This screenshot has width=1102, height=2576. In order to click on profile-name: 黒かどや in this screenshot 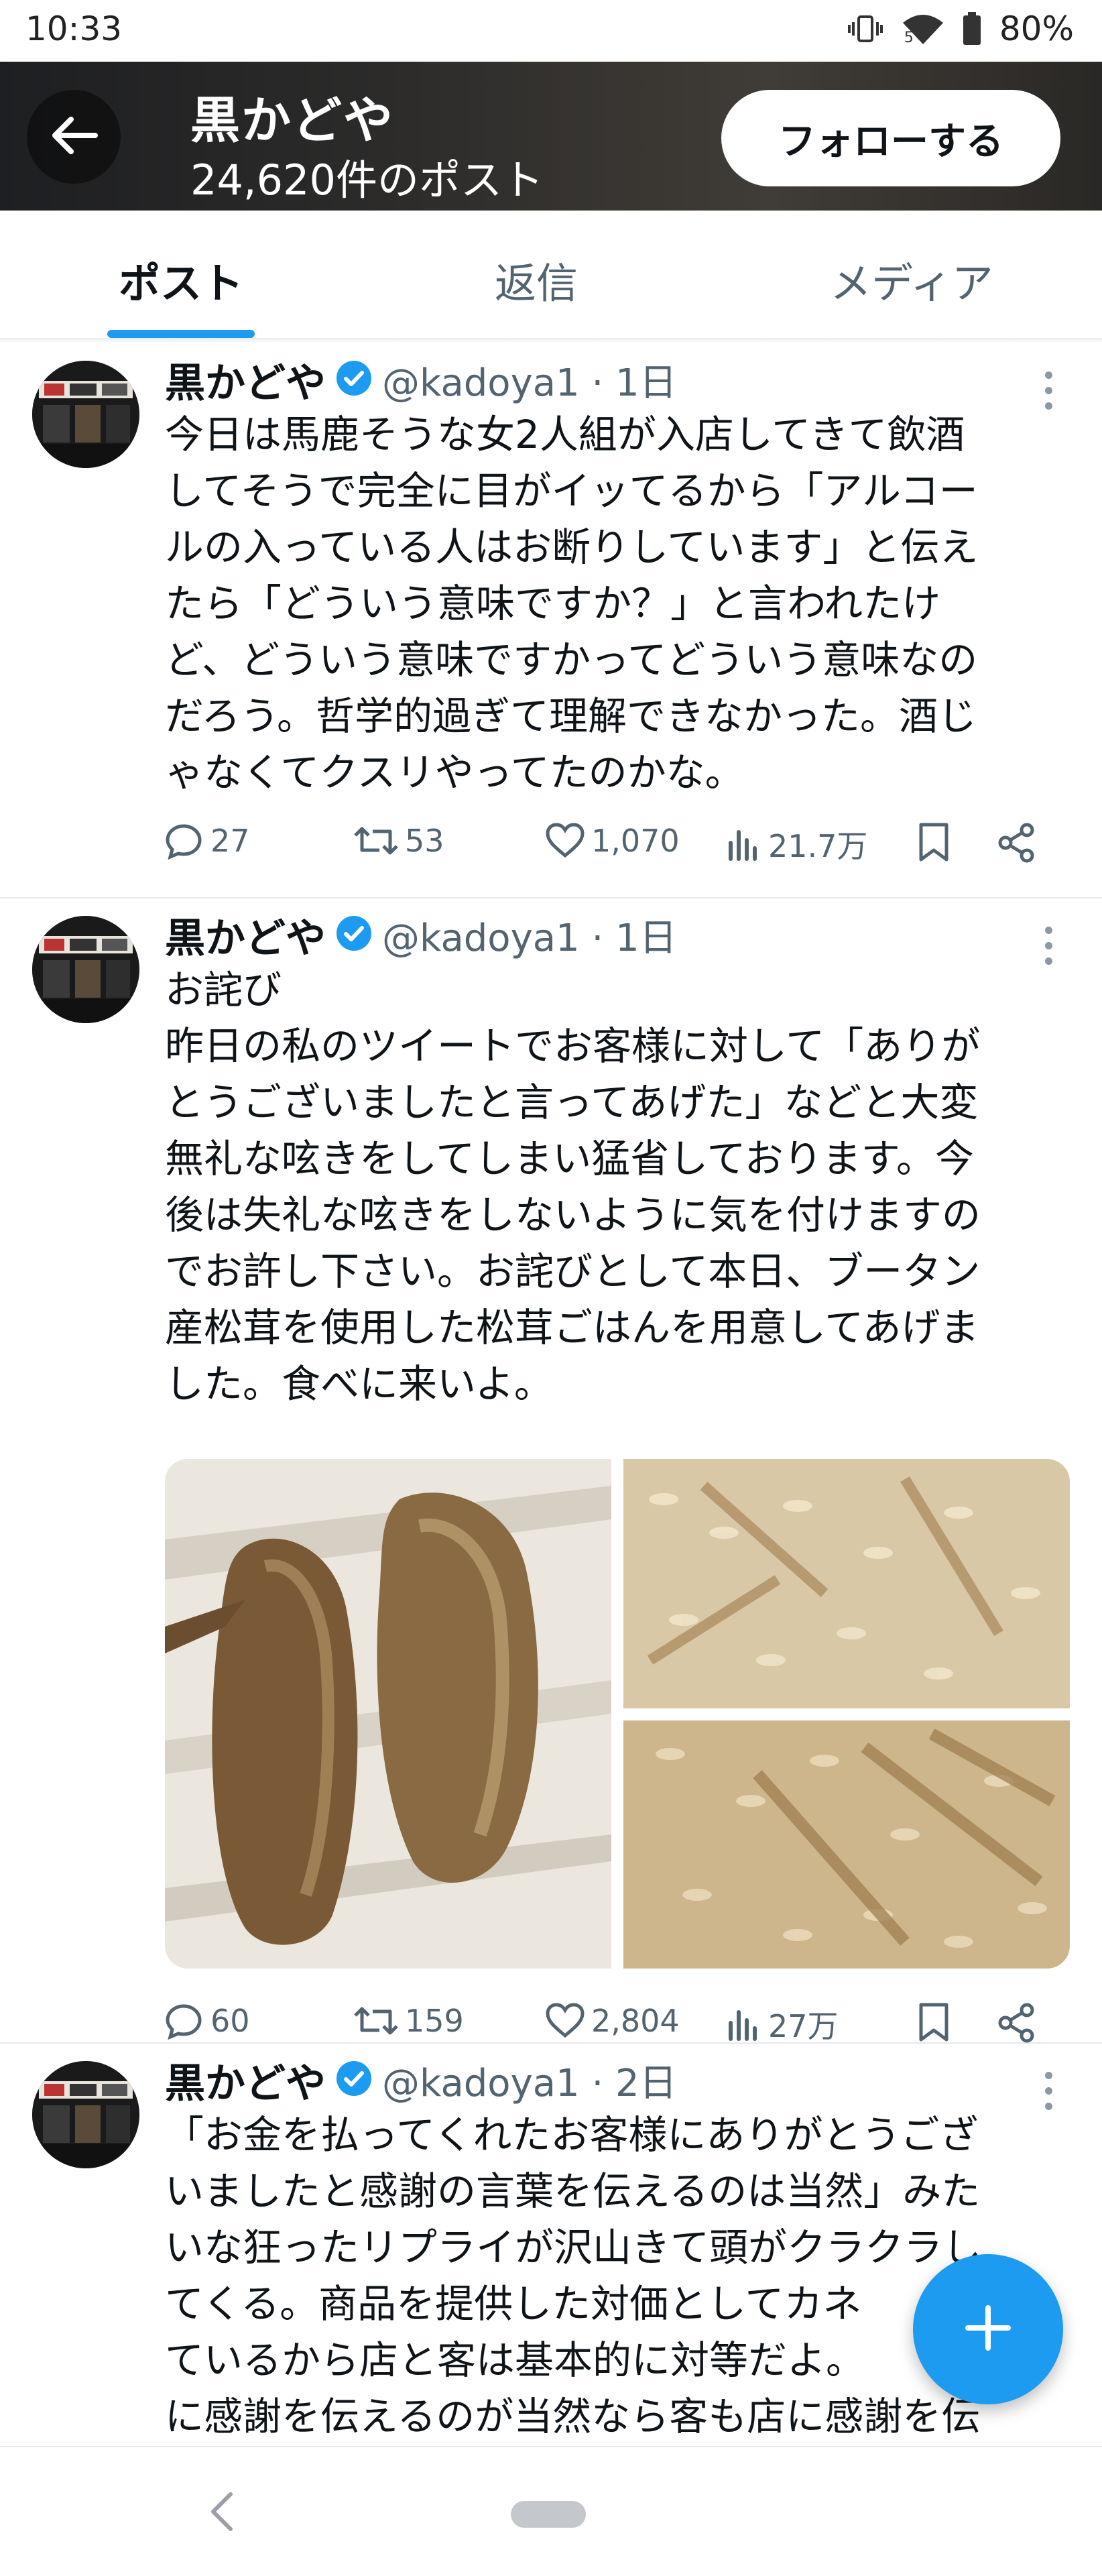, I will do `click(292, 121)`.